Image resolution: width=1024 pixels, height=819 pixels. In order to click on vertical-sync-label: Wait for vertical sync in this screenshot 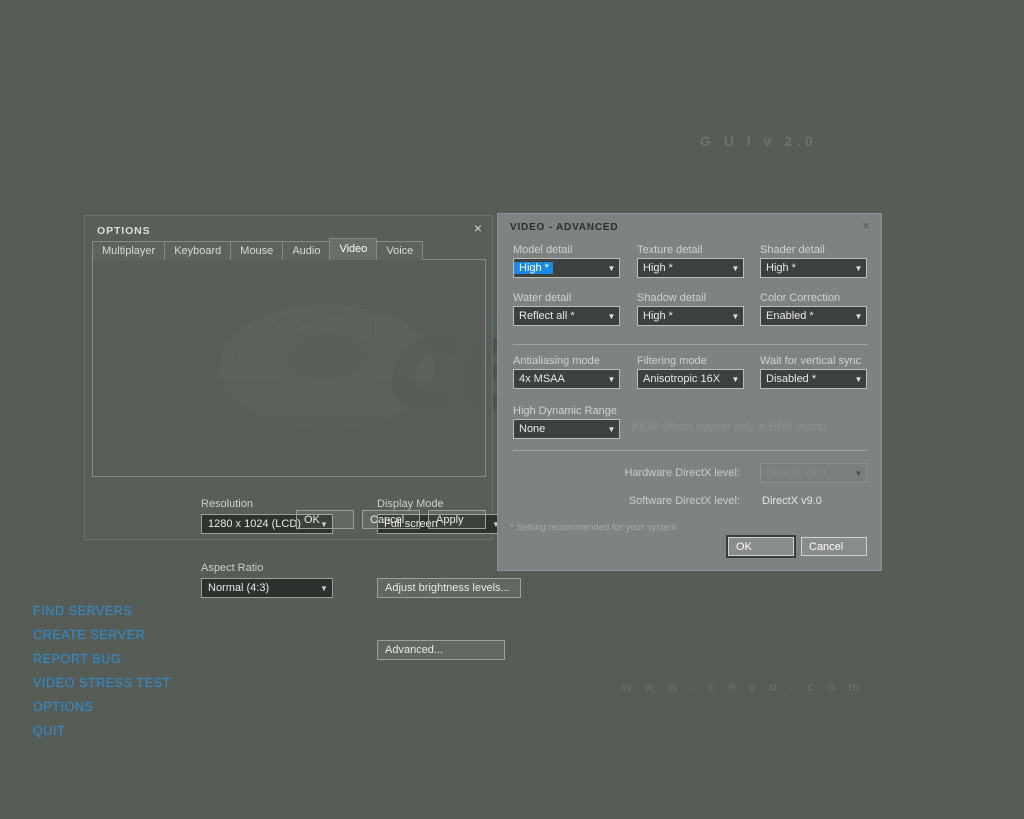, I will do `click(811, 361)`.